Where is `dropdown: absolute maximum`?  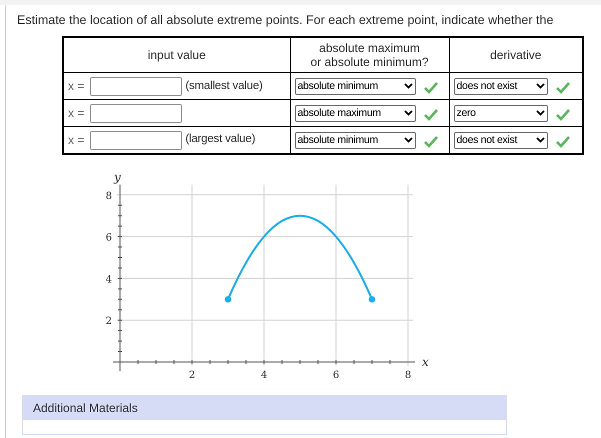 dropdown: absolute maximum is located at coordinates (355, 113).